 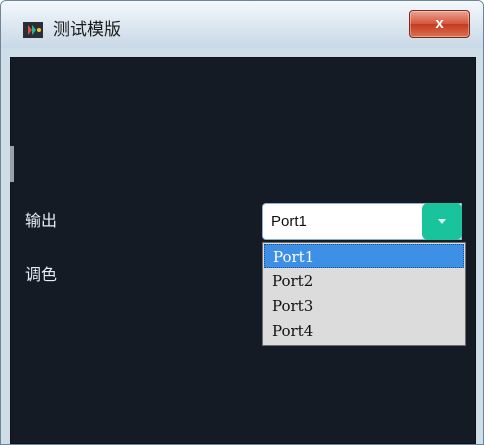 What do you see at coordinates (41, 274) in the screenshot?
I see `color-label: 调色` at bounding box center [41, 274].